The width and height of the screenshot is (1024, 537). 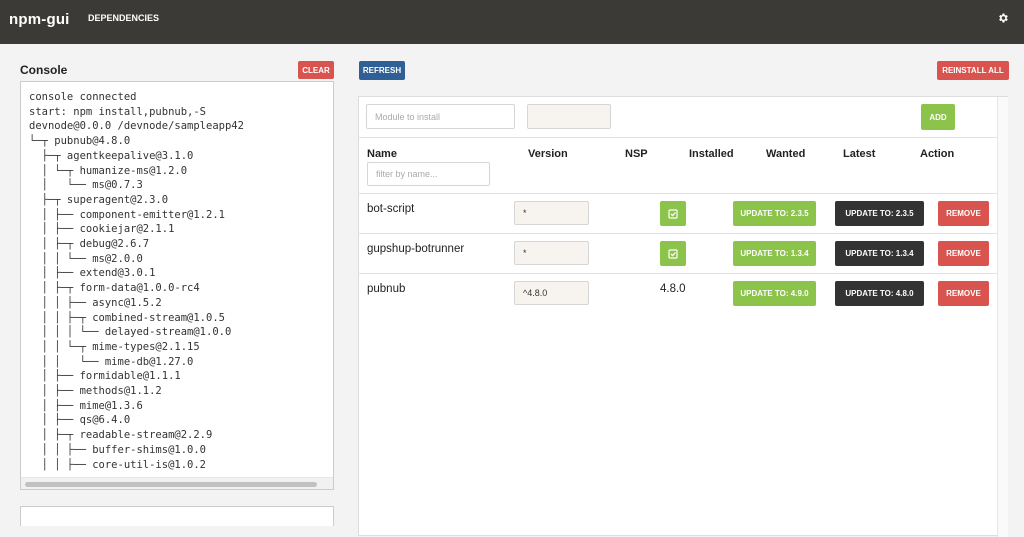 What do you see at coordinates (1003, 18) in the screenshot?
I see `gear-icon` at bounding box center [1003, 18].